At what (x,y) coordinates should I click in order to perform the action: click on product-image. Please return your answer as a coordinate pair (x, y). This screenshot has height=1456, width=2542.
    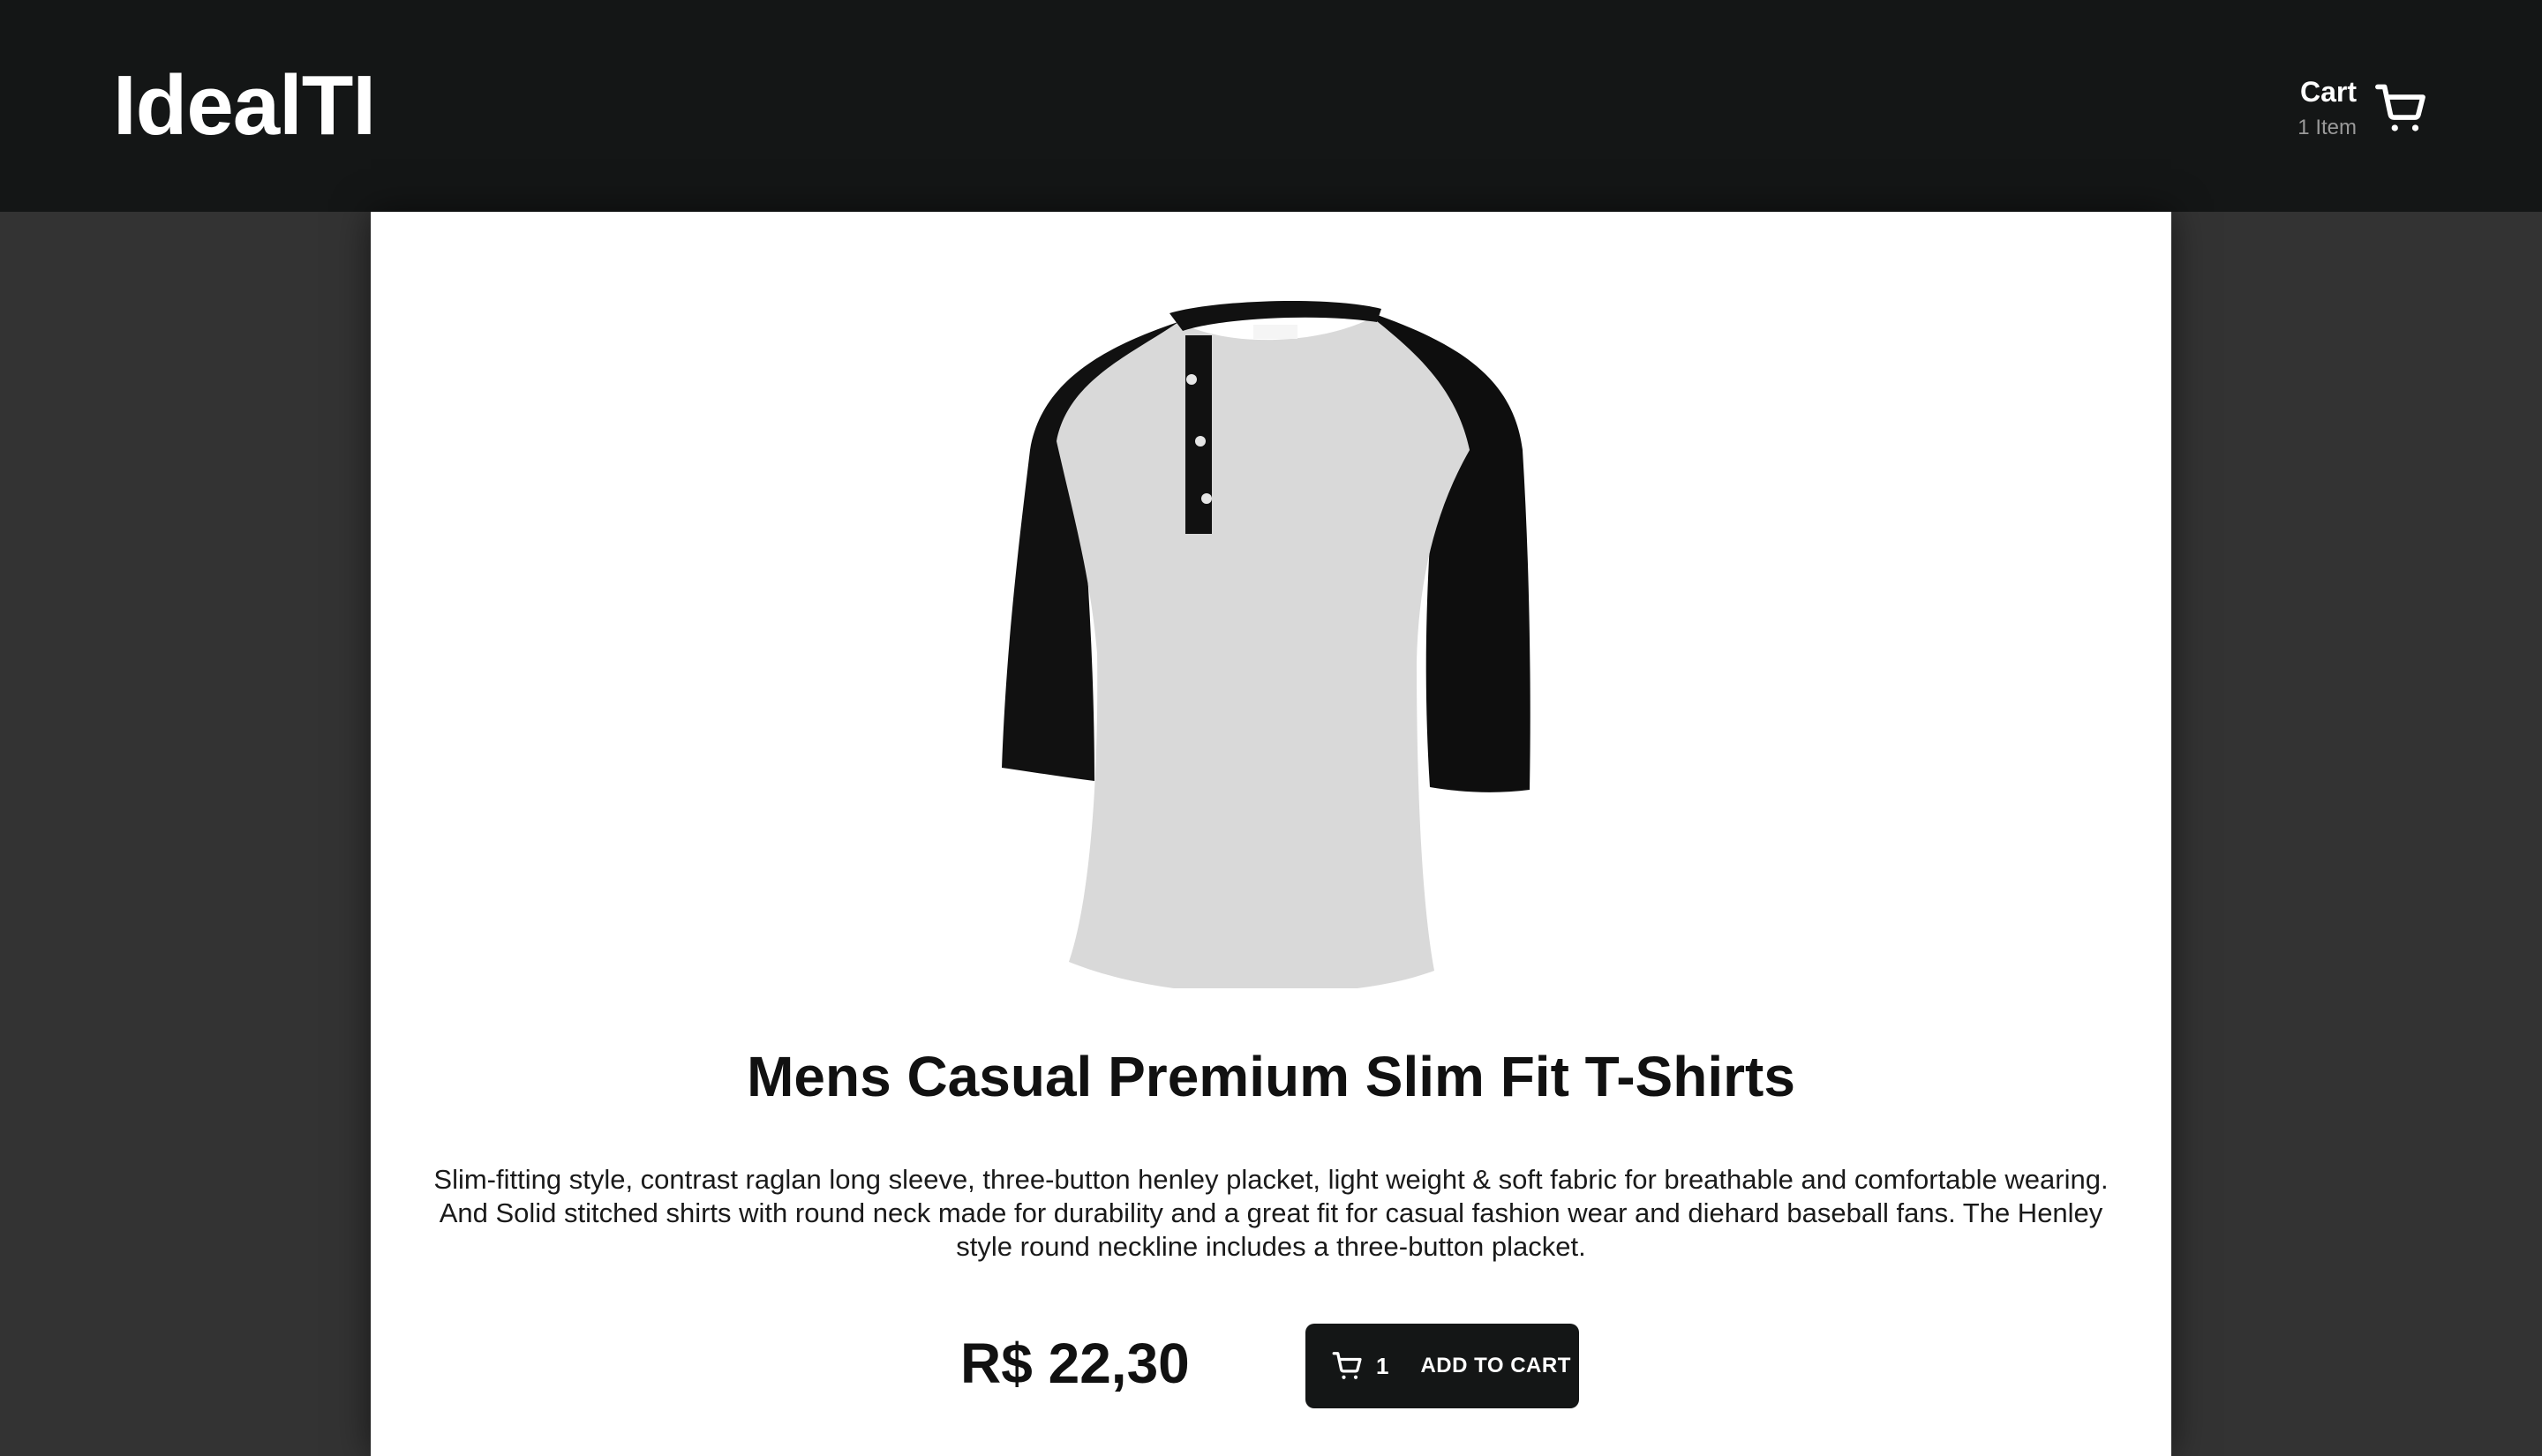
    Looking at the image, I should click on (1266, 644).